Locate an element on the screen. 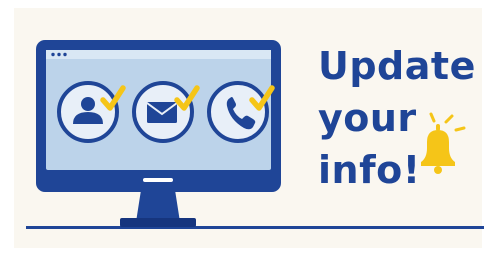 The width and height of the screenshot is (484, 253). headline-line-3: info! is located at coordinates (369, 170).